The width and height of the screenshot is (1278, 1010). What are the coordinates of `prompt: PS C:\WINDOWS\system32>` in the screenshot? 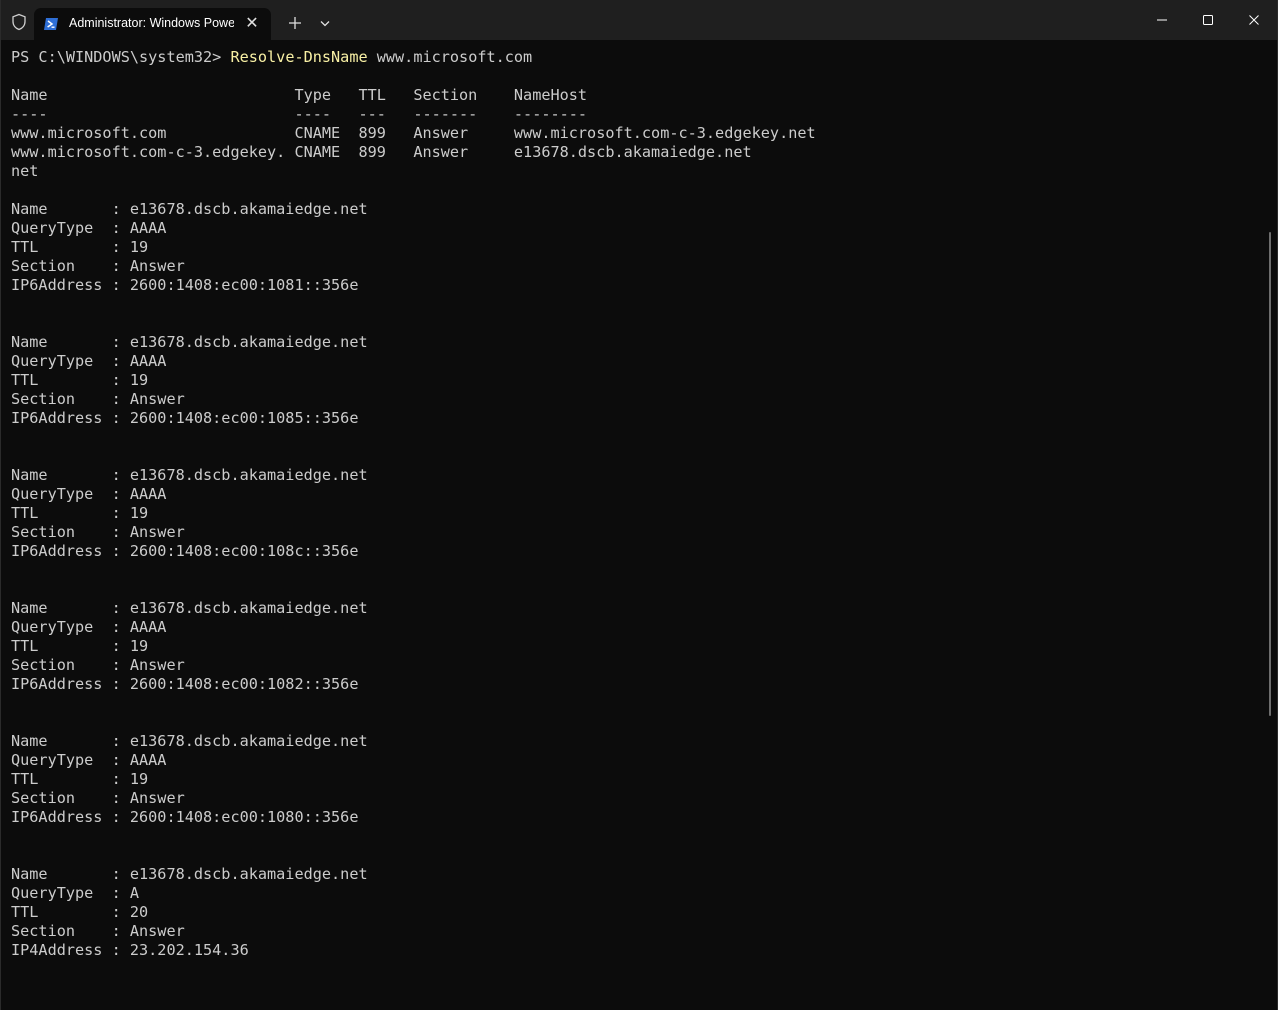 It's located at (121, 57).